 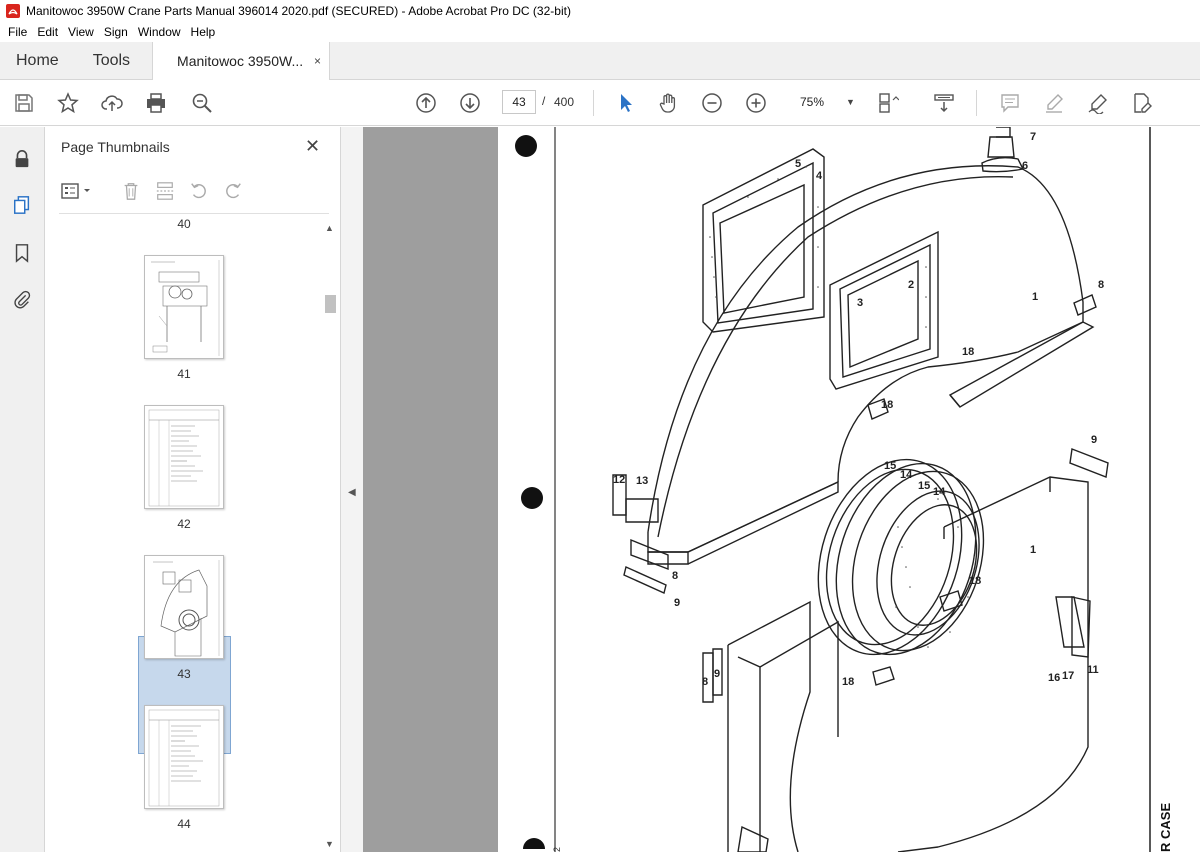 I want to click on callout-label: 13, so click(x=642, y=481).